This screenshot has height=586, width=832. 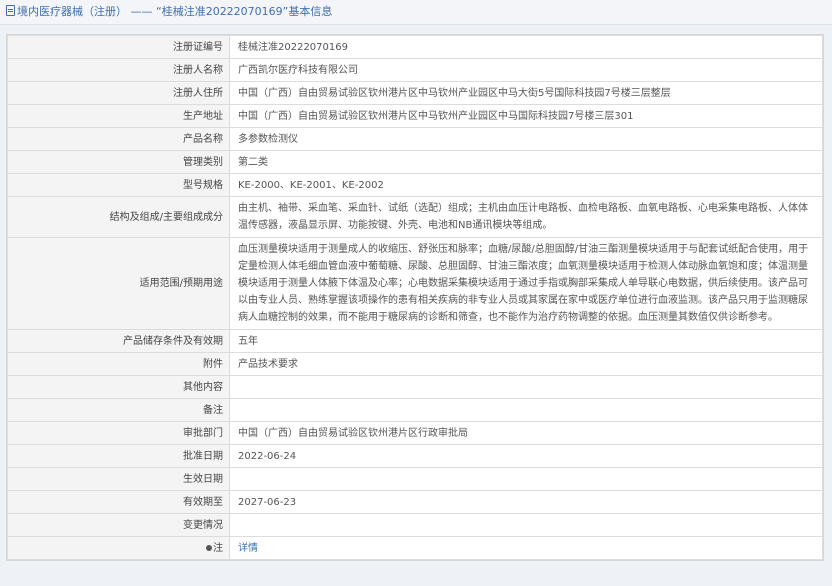 I want to click on label-model-spec: 型号规格, so click(x=118, y=185).